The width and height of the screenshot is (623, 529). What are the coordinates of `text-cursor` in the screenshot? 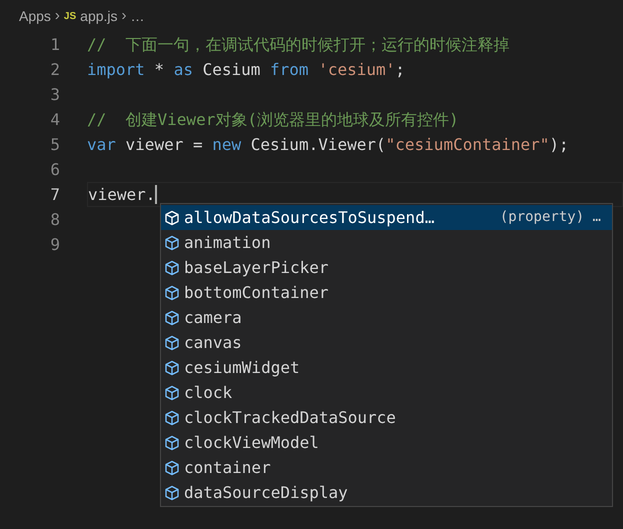 It's located at (156, 194).